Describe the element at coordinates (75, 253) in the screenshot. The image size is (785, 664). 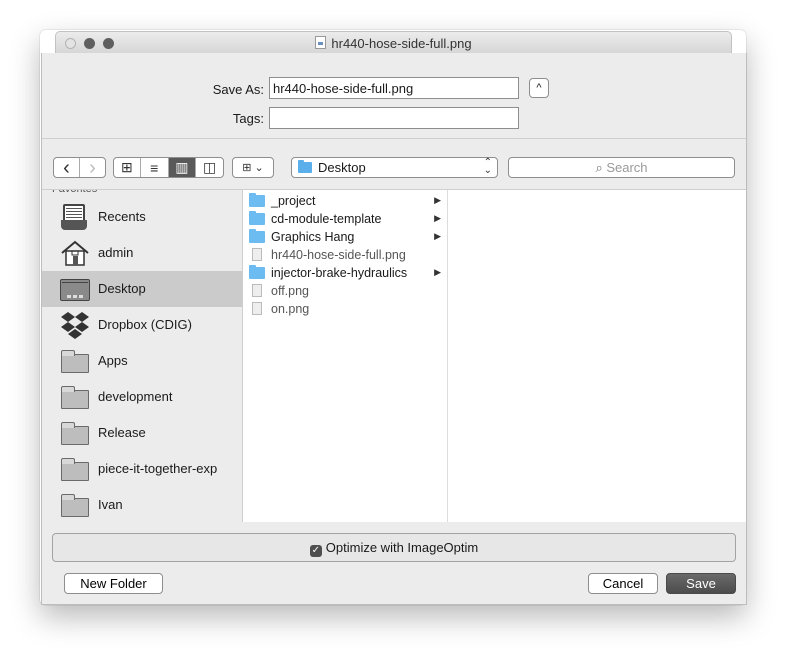
I see `home-icon` at that location.